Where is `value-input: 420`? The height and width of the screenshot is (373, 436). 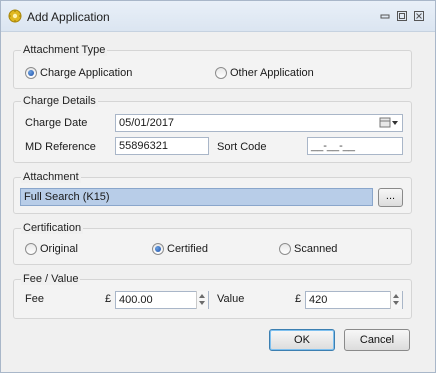
value-input: 420 is located at coordinates (354, 300).